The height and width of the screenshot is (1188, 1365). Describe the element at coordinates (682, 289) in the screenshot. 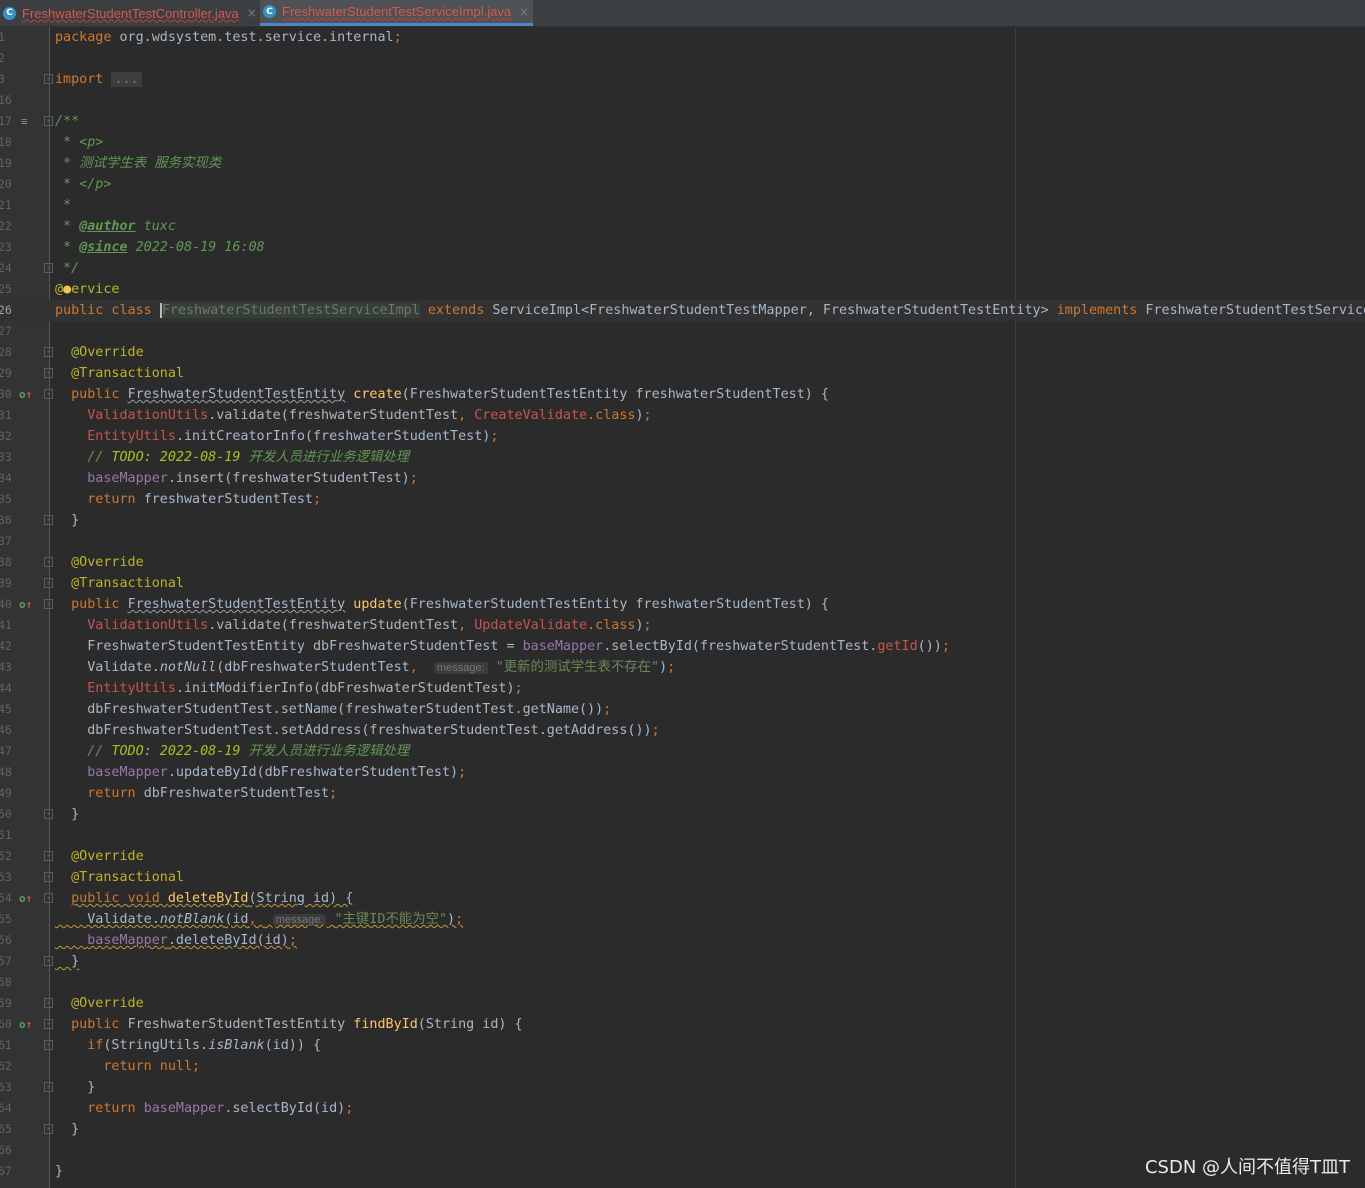

I see `code-line: 25 @●ervice` at that location.